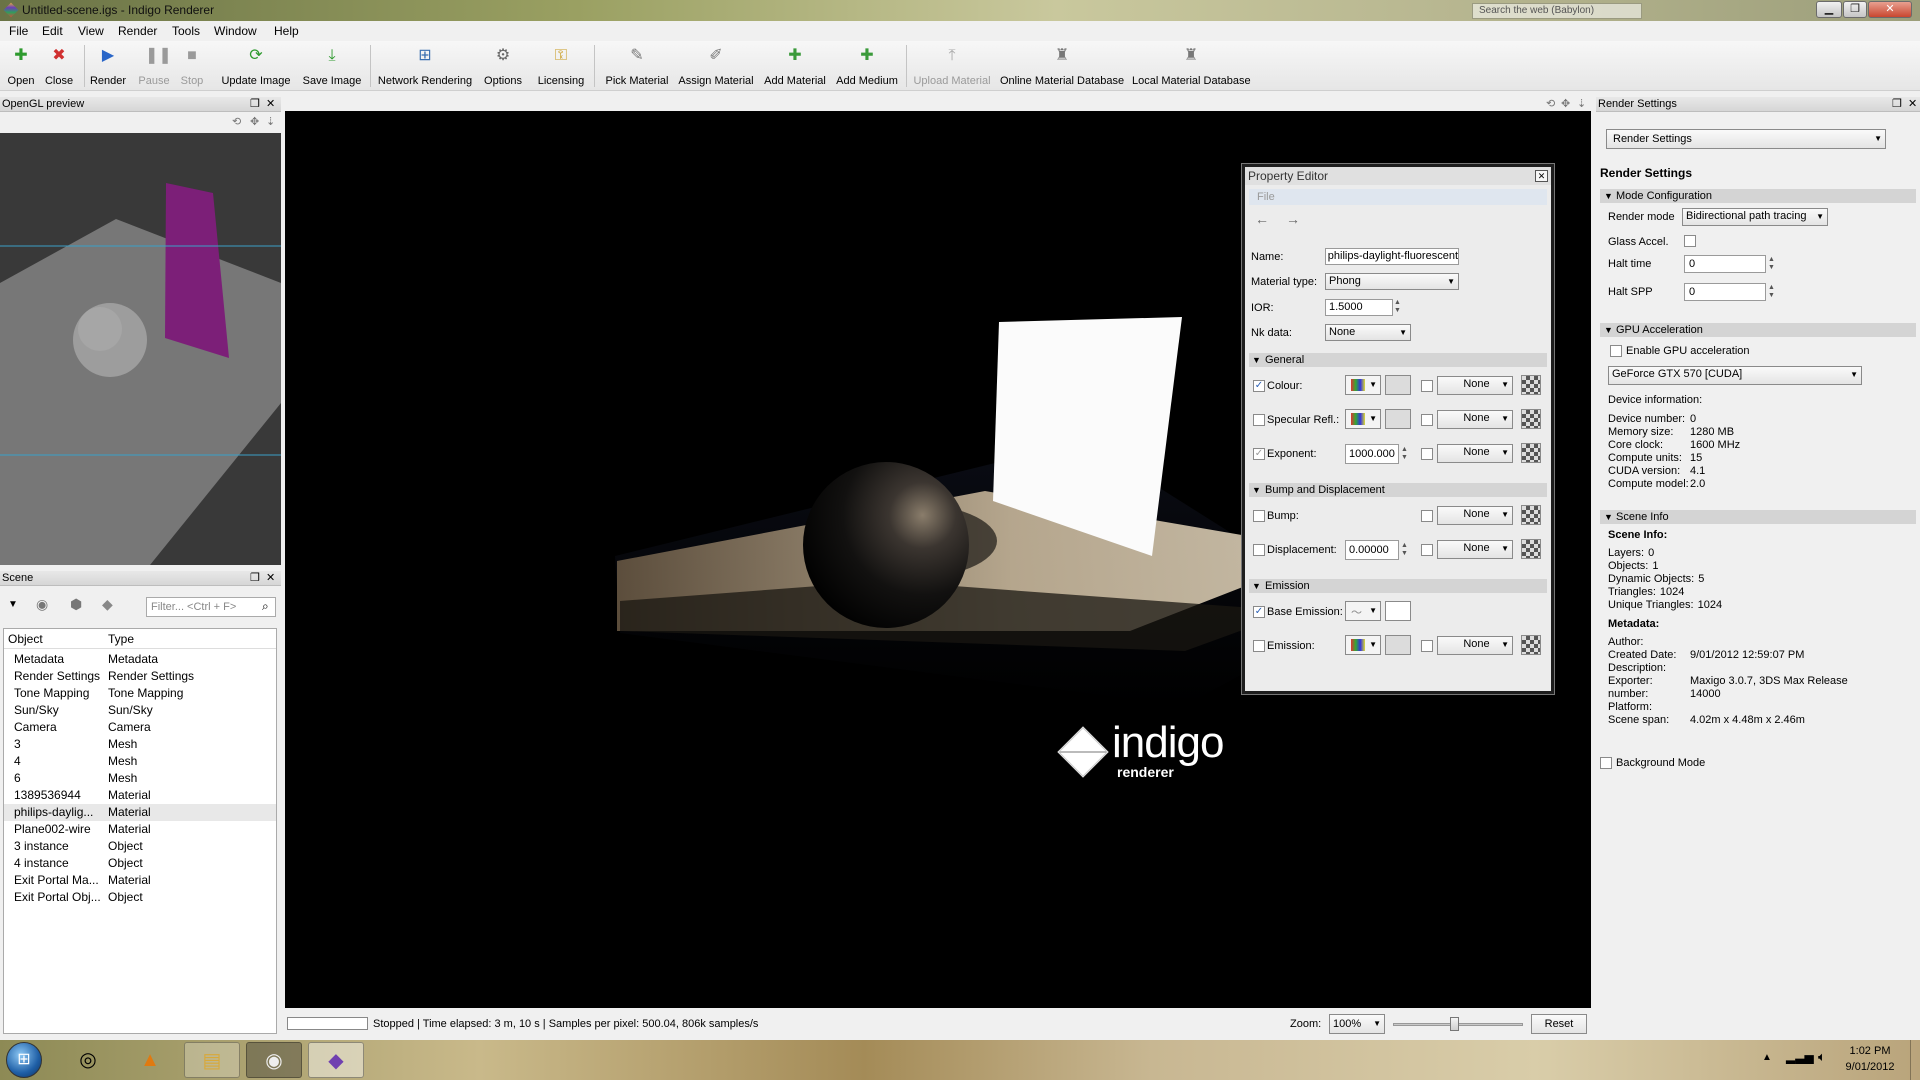 This screenshot has height=1080, width=1920. What do you see at coordinates (1259, 420) in the screenshot?
I see `specular-checkbox` at bounding box center [1259, 420].